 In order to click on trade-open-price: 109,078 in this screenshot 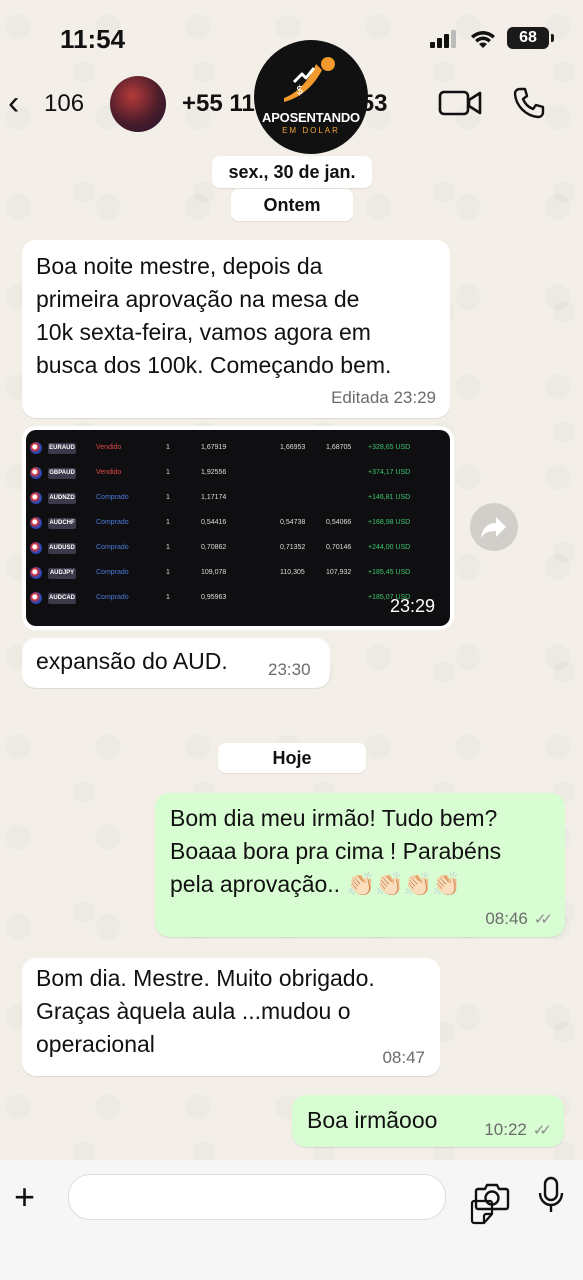, I will do `click(214, 572)`.